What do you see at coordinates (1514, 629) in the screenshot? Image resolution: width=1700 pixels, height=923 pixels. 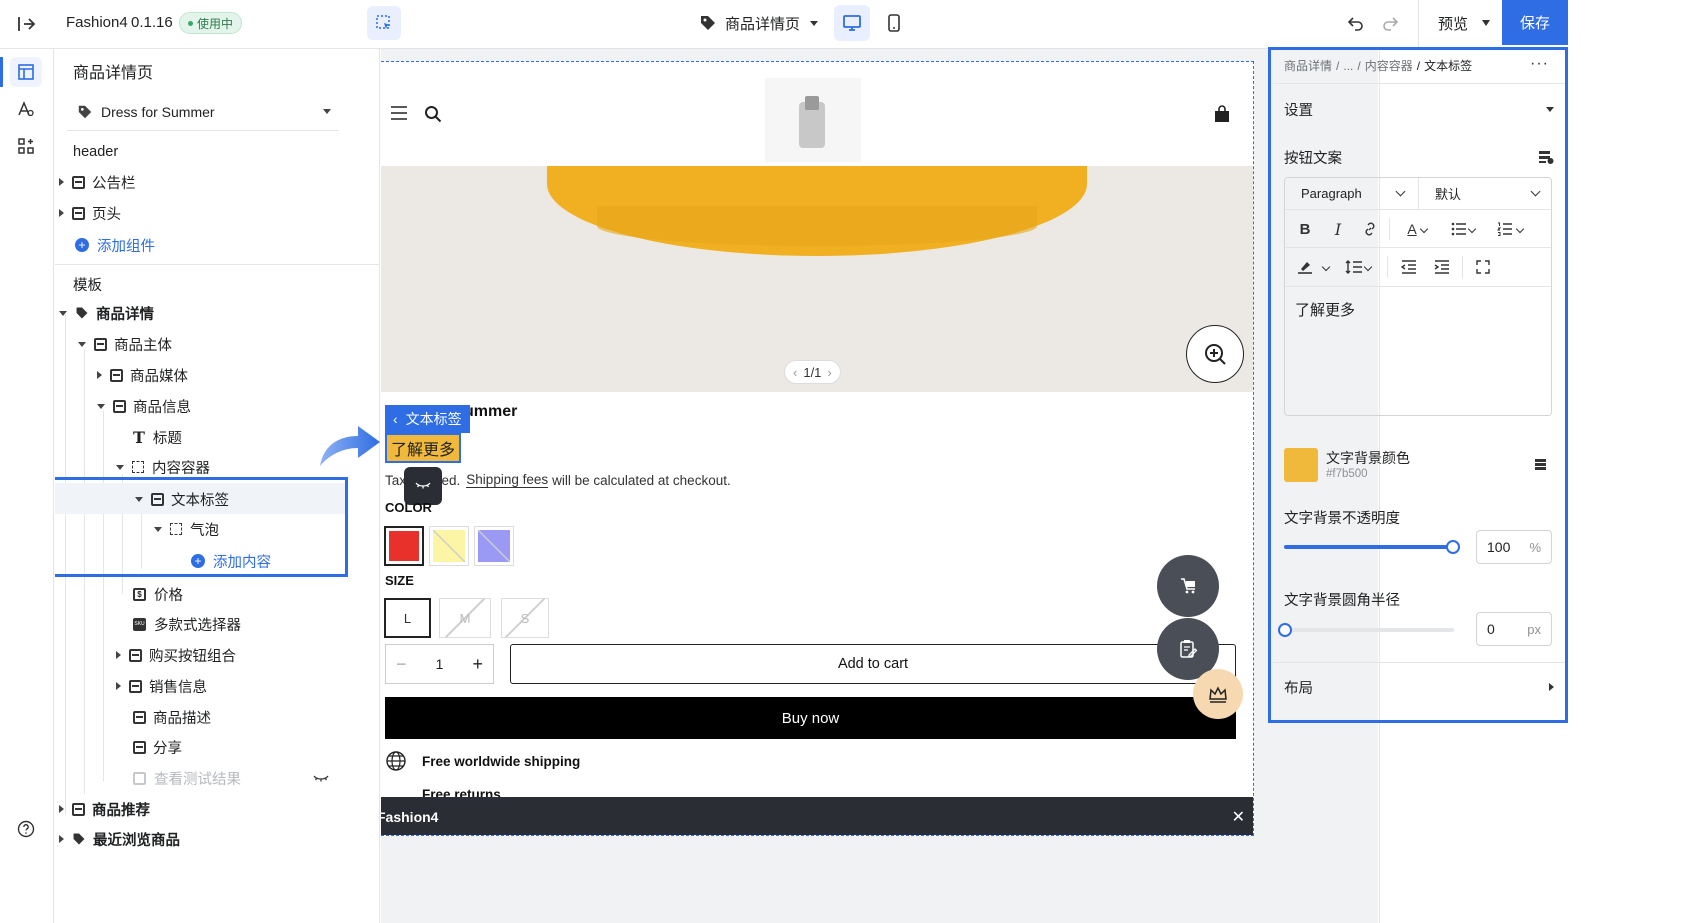 I see `radius-input: 0 px` at bounding box center [1514, 629].